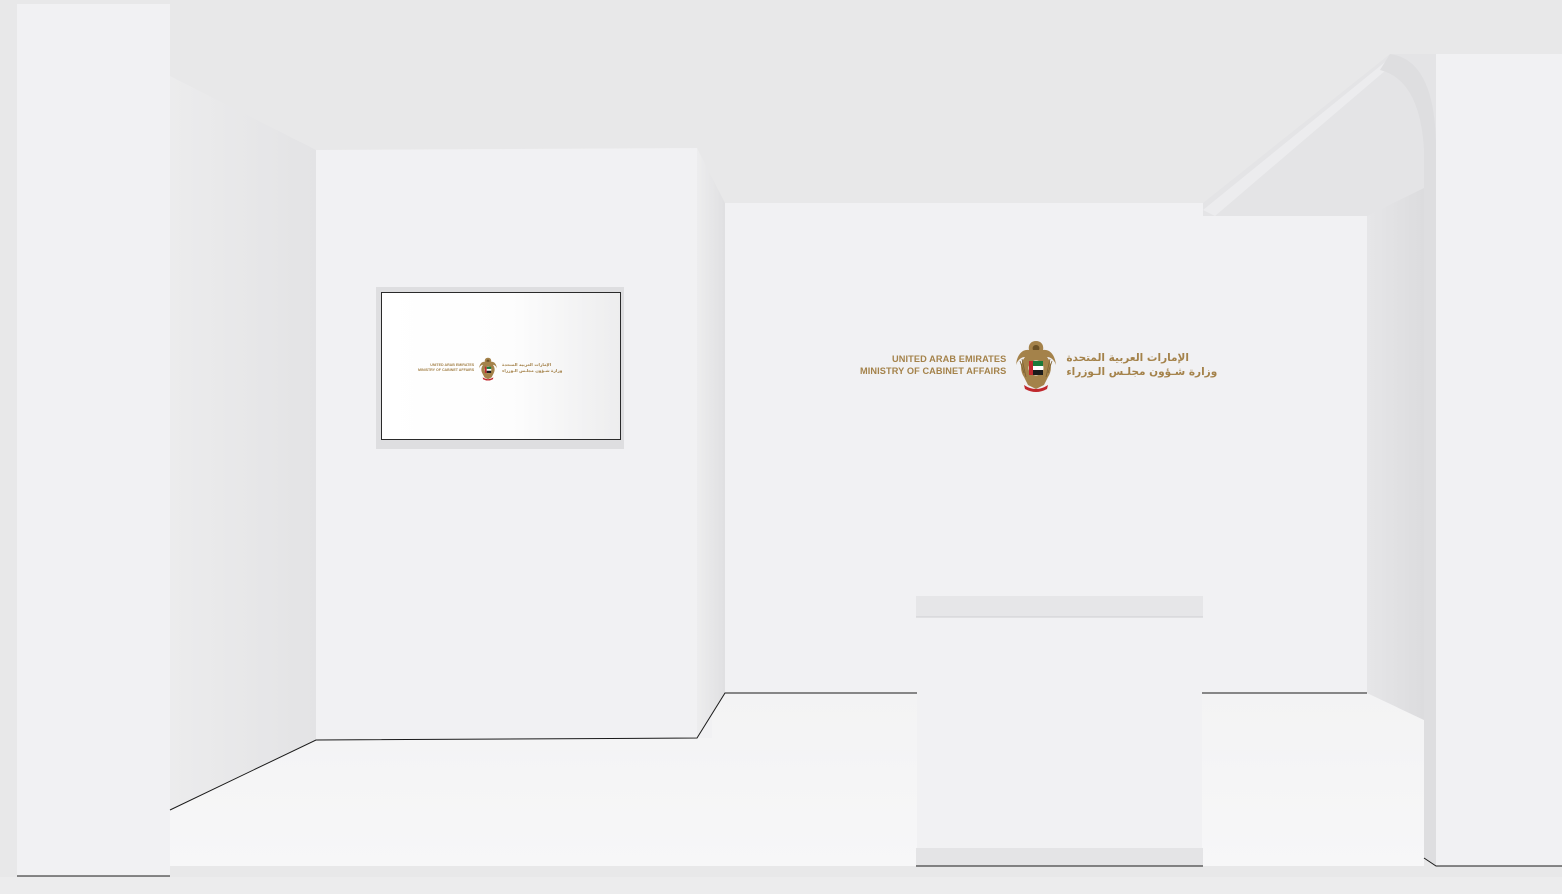 The height and width of the screenshot is (894, 1562). I want to click on left-side-wall, so click(243, 443).